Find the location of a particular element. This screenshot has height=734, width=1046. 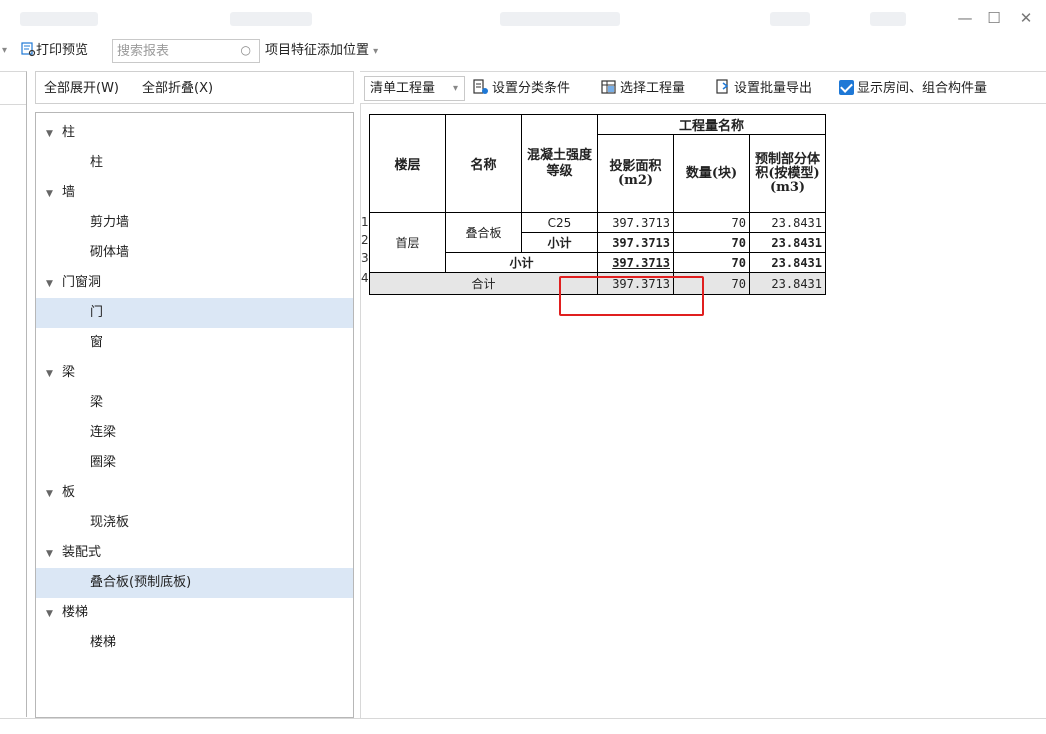

checkbox-checked-icon is located at coordinates (846, 87).